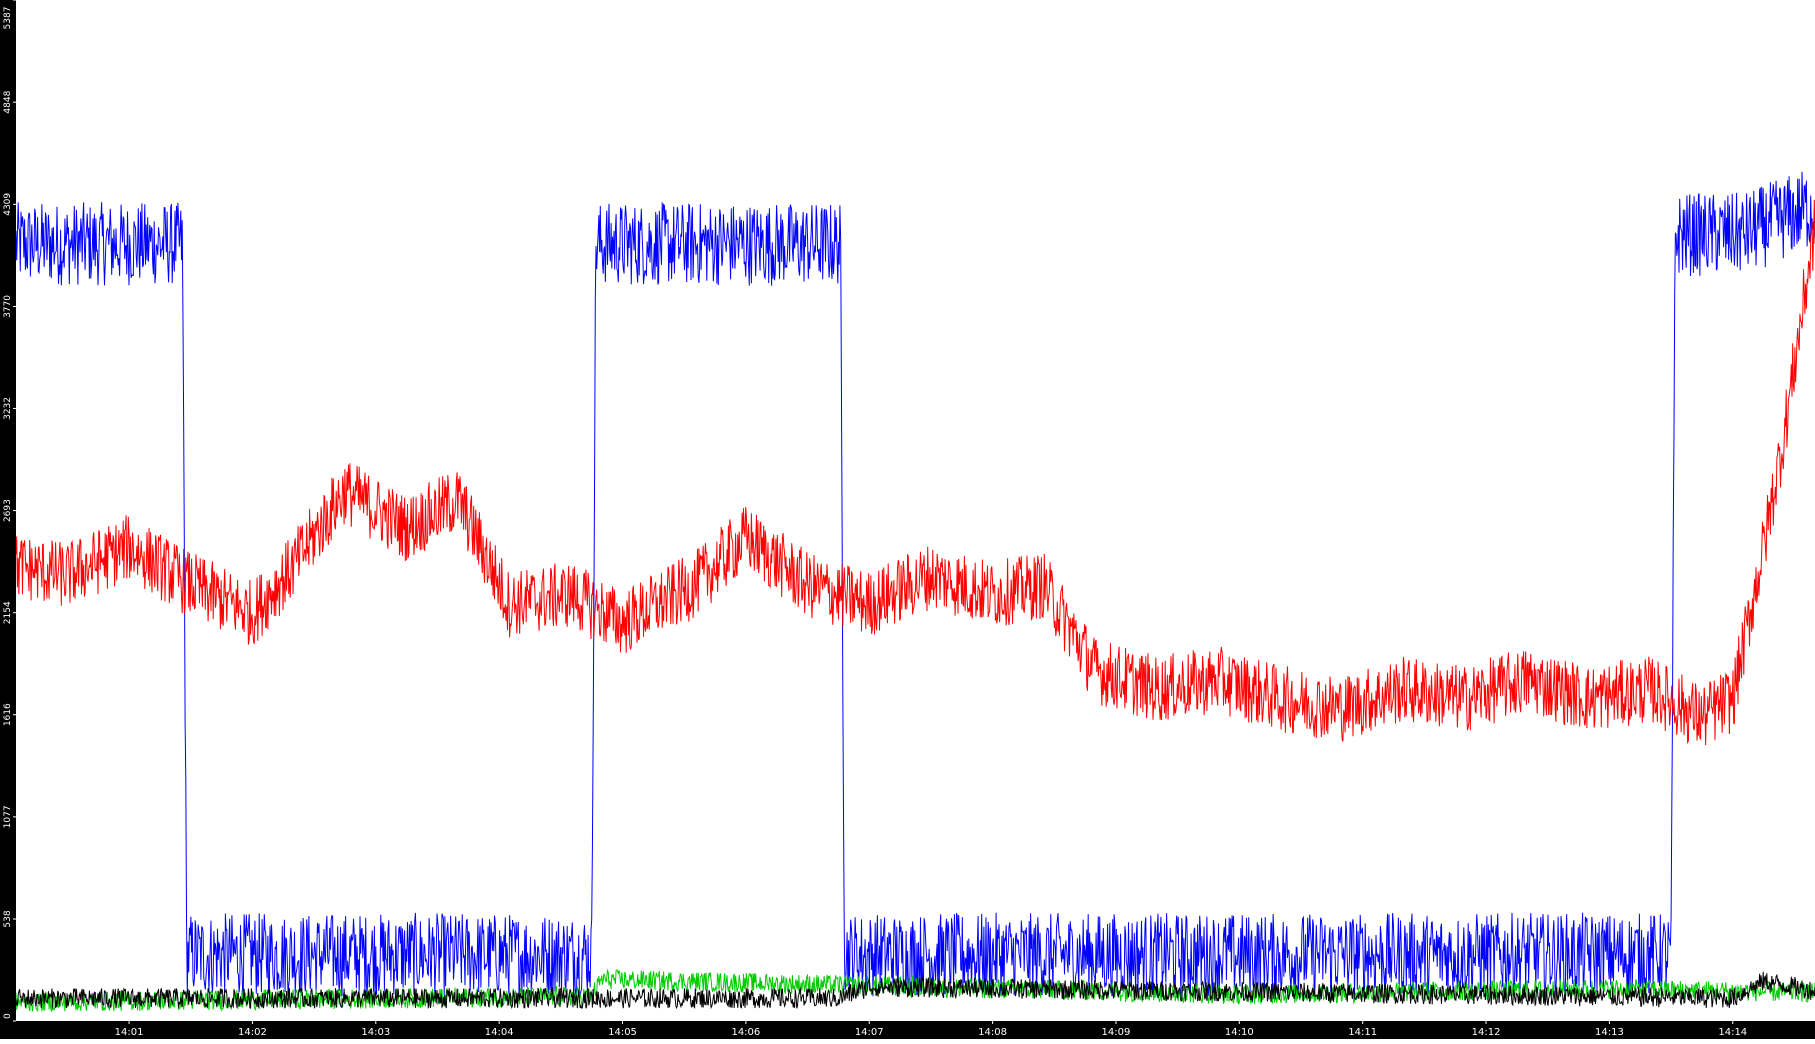 The image size is (1815, 1044). Describe the element at coordinates (8, 816) in the screenshot. I see `y-tick-label: 1077` at that location.